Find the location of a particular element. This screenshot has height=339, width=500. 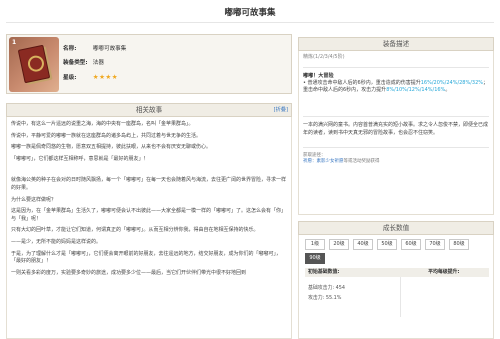

skill-name: 嘟嘟！大冒险 is located at coordinates (318, 76).